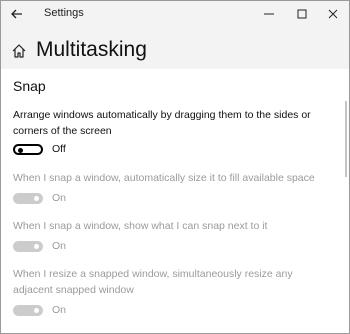  I want to click on minimize-icon, so click(269, 14).